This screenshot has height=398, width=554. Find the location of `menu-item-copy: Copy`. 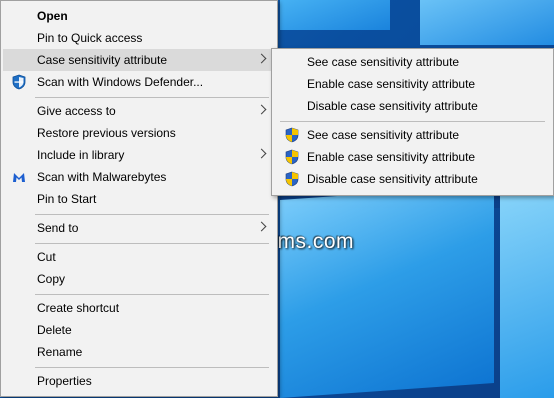

menu-item-copy: Copy is located at coordinates (139, 279).